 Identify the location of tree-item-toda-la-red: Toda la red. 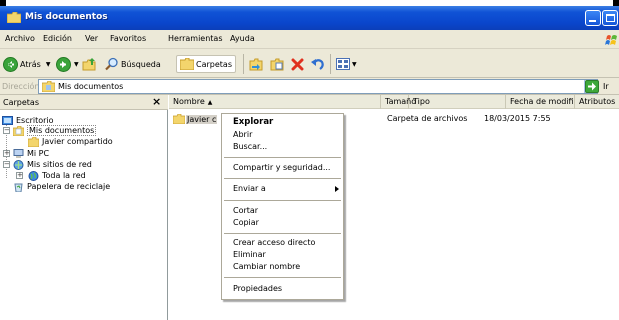
(57, 175).